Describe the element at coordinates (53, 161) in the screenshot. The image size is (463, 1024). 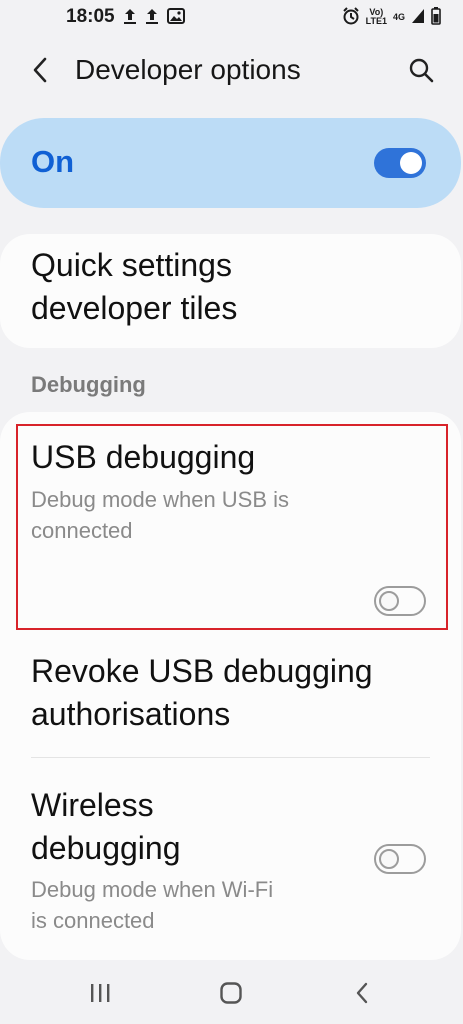
I see `master-switch-label: On` at that location.